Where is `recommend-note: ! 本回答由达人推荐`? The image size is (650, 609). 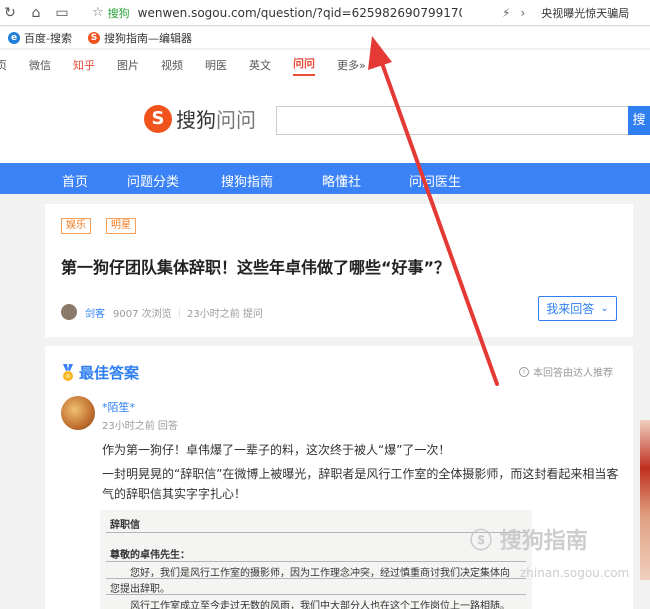 recommend-note: ! 本回答由达人推荐 is located at coordinates (566, 371).